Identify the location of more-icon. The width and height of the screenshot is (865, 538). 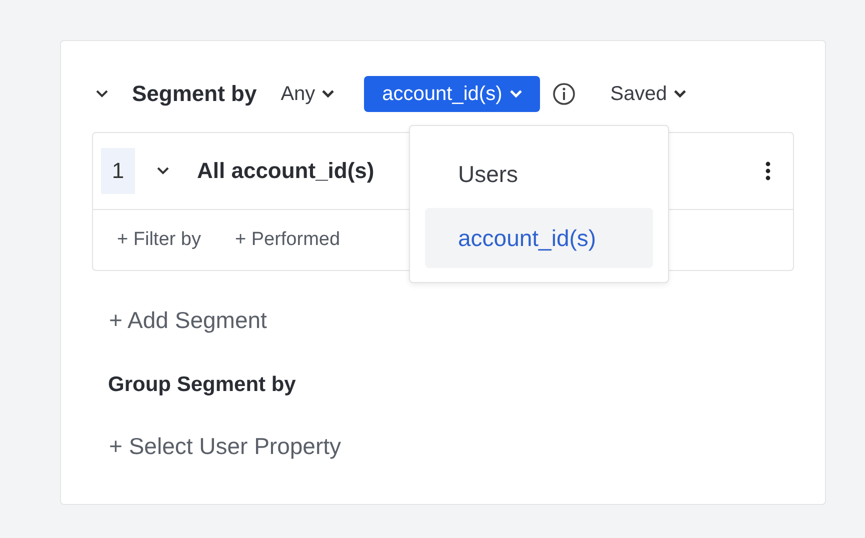
(768, 171).